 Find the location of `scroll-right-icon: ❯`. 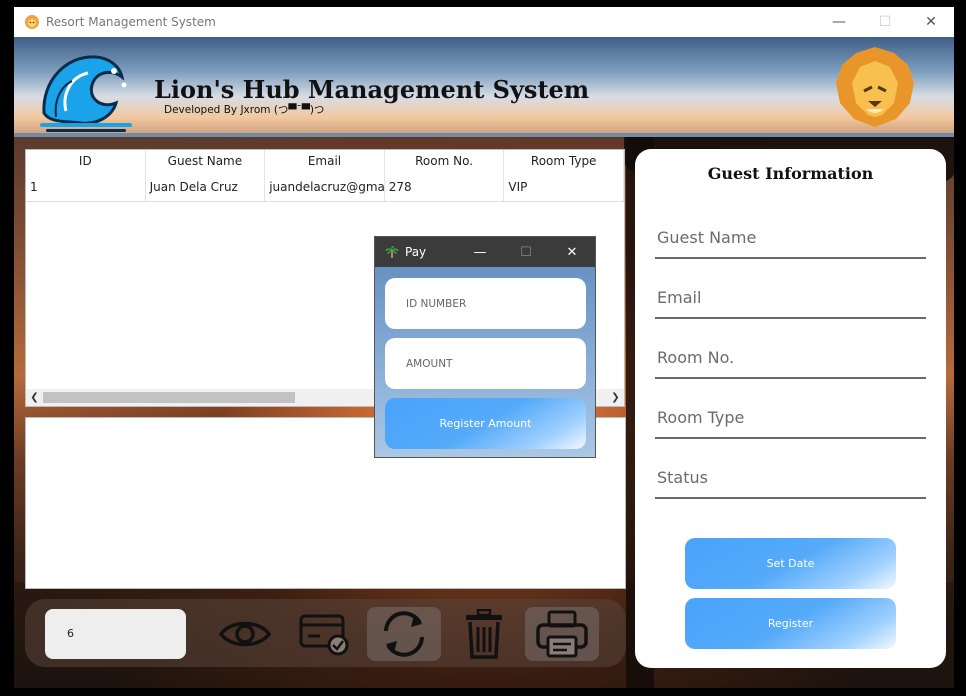

scroll-right-icon: ❯ is located at coordinates (615, 397).